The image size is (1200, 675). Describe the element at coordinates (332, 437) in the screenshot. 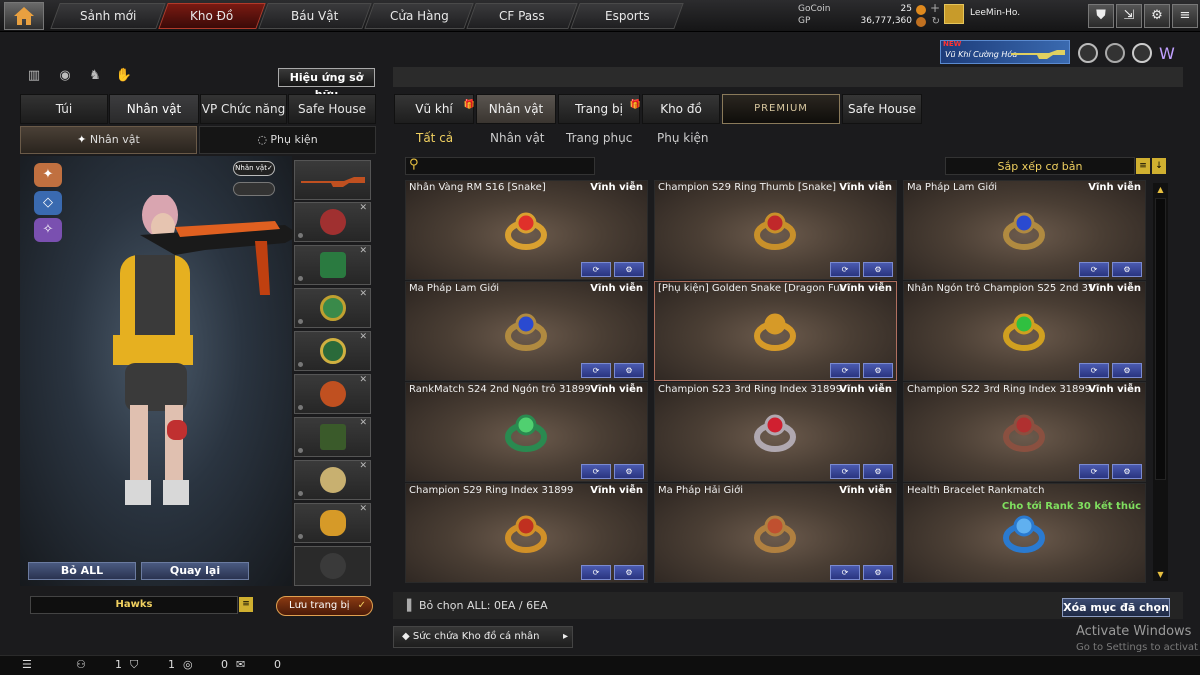

I see `equip-slot-6: ✕` at that location.